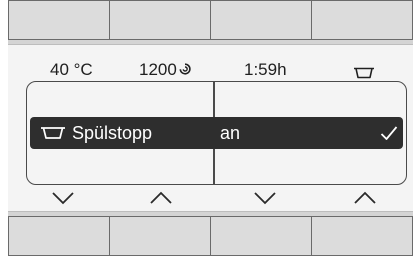 This screenshot has width=415, height=256. Describe the element at coordinates (216, 133) in the screenshot. I see `menu-row-spuelstopp: Spülstopp an` at that location.